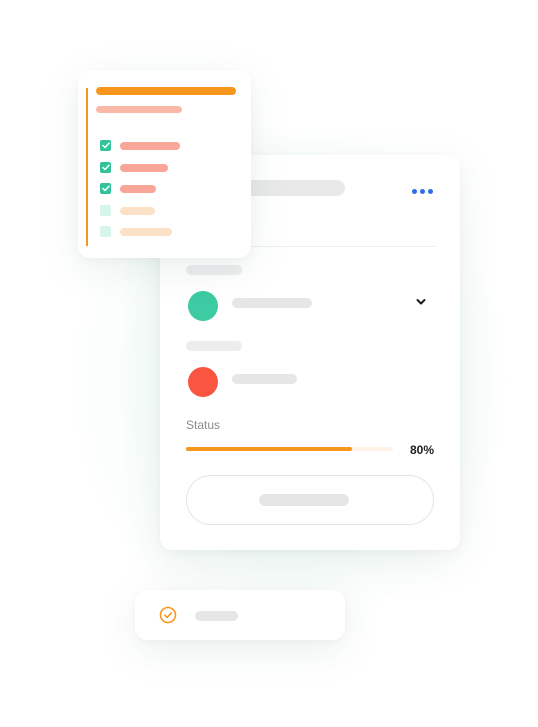  I want to click on more-horizontal-icon, so click(414, 191).